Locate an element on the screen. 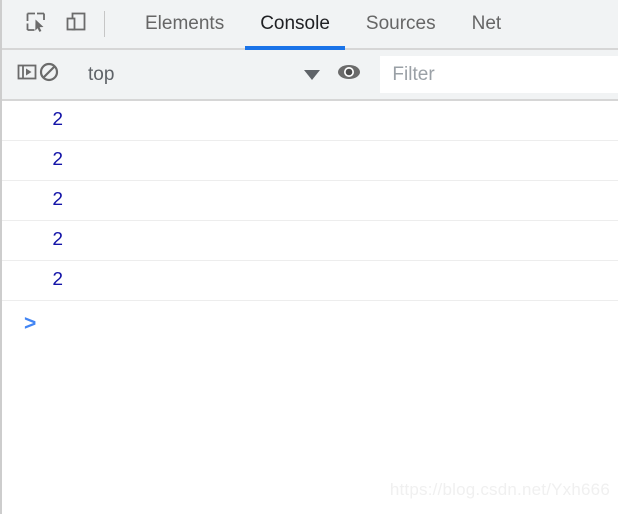 The image size is (618, 514). console-context-label: top is located at coordinates (101, 74).